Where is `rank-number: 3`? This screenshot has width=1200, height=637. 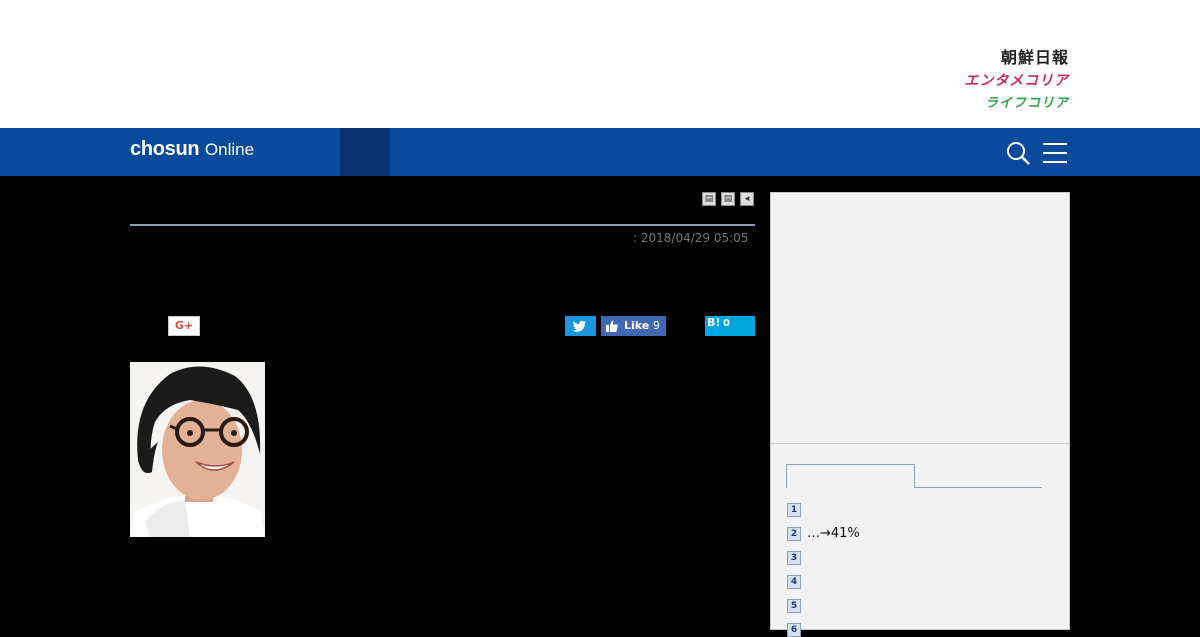
rank-number: 3 is located at coordinates (794, 558).